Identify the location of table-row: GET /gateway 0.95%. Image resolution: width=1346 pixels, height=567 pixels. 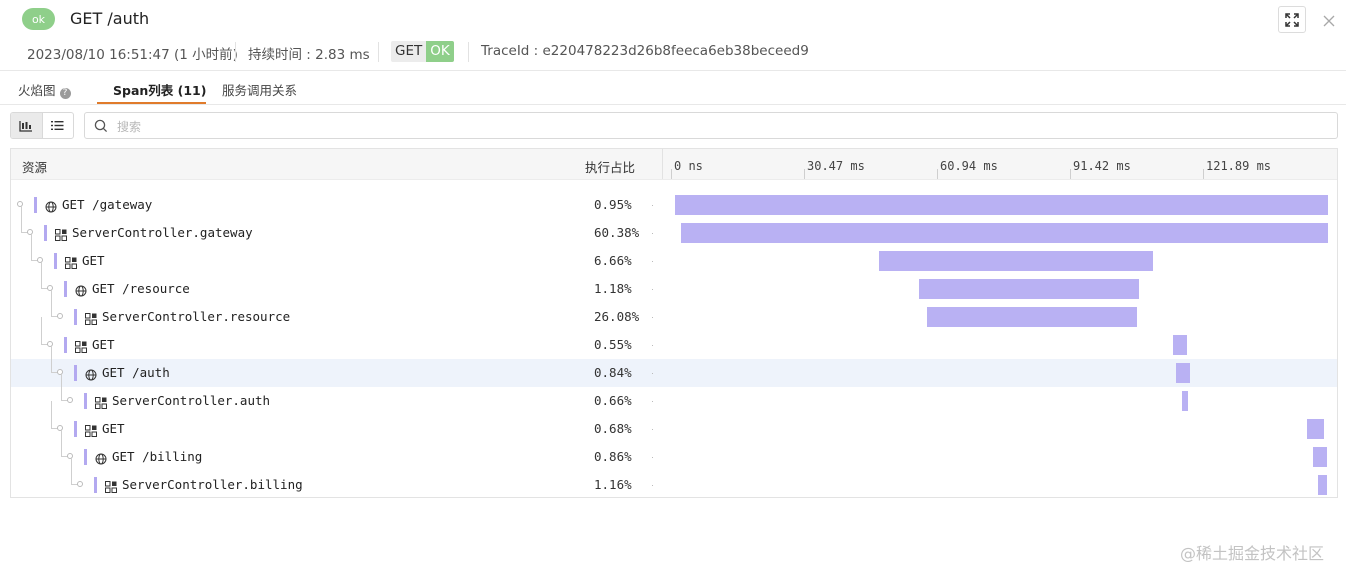
(674, 205).